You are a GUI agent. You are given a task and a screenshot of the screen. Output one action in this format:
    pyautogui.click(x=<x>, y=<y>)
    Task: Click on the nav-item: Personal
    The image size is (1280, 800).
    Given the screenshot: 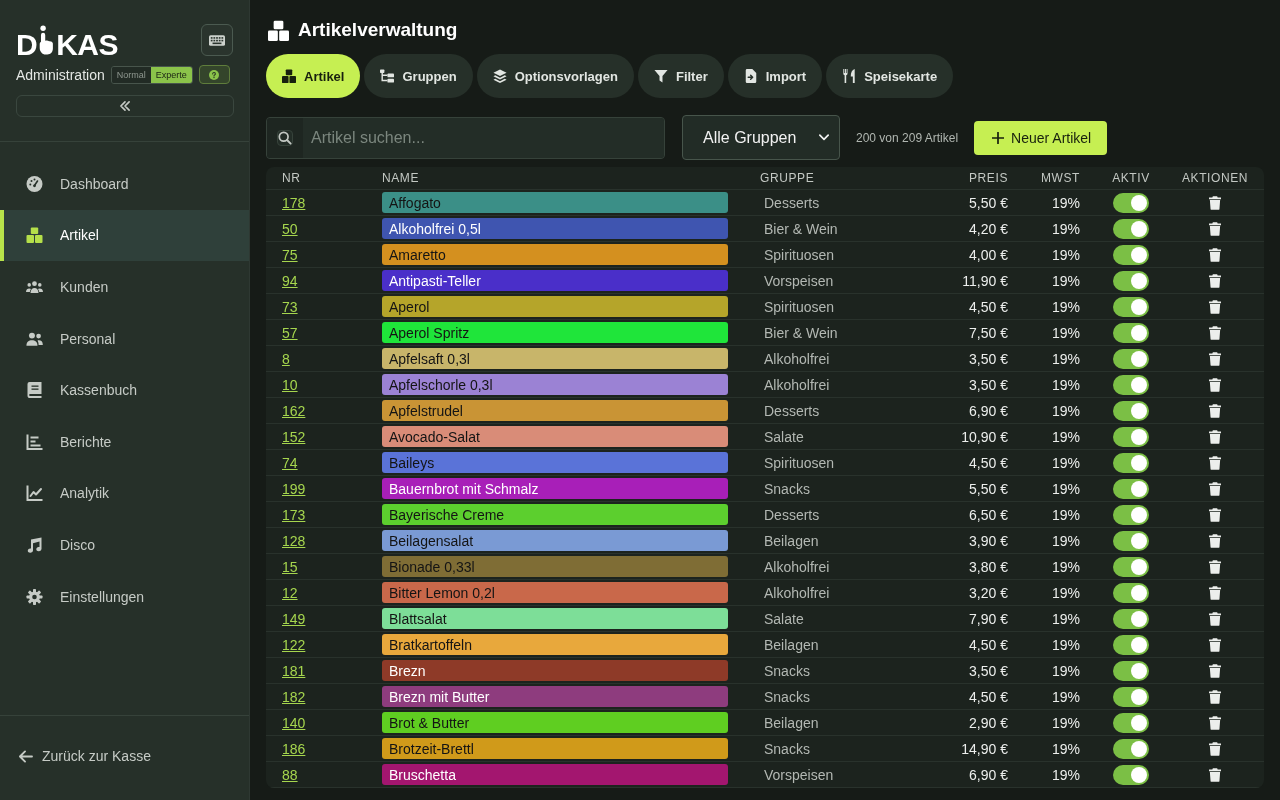 What is the action you would take?
    pyautogui.click(x=124, y=338)
    